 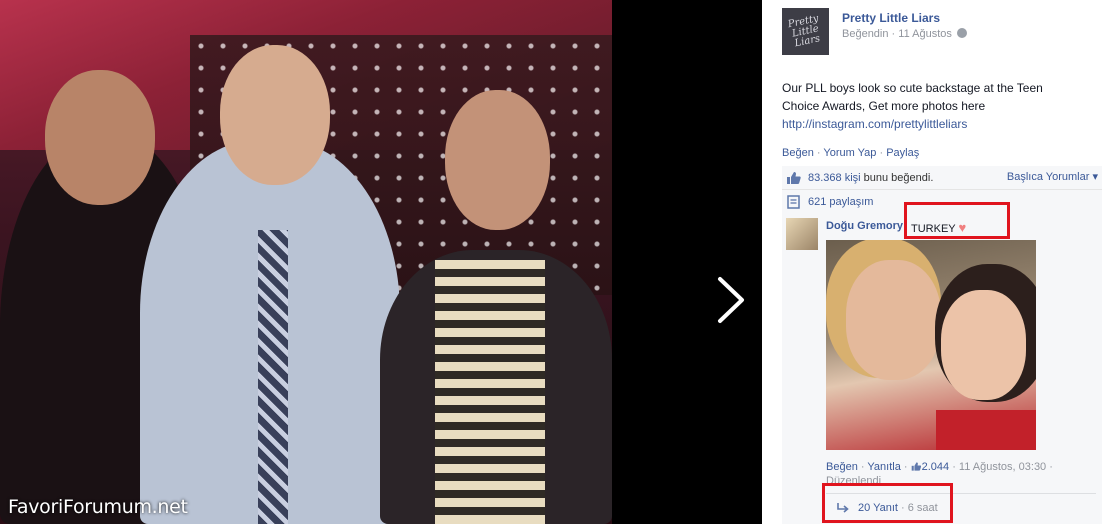 I want to click on comment-button: Yorum Yap, so click(x=849, y=153).